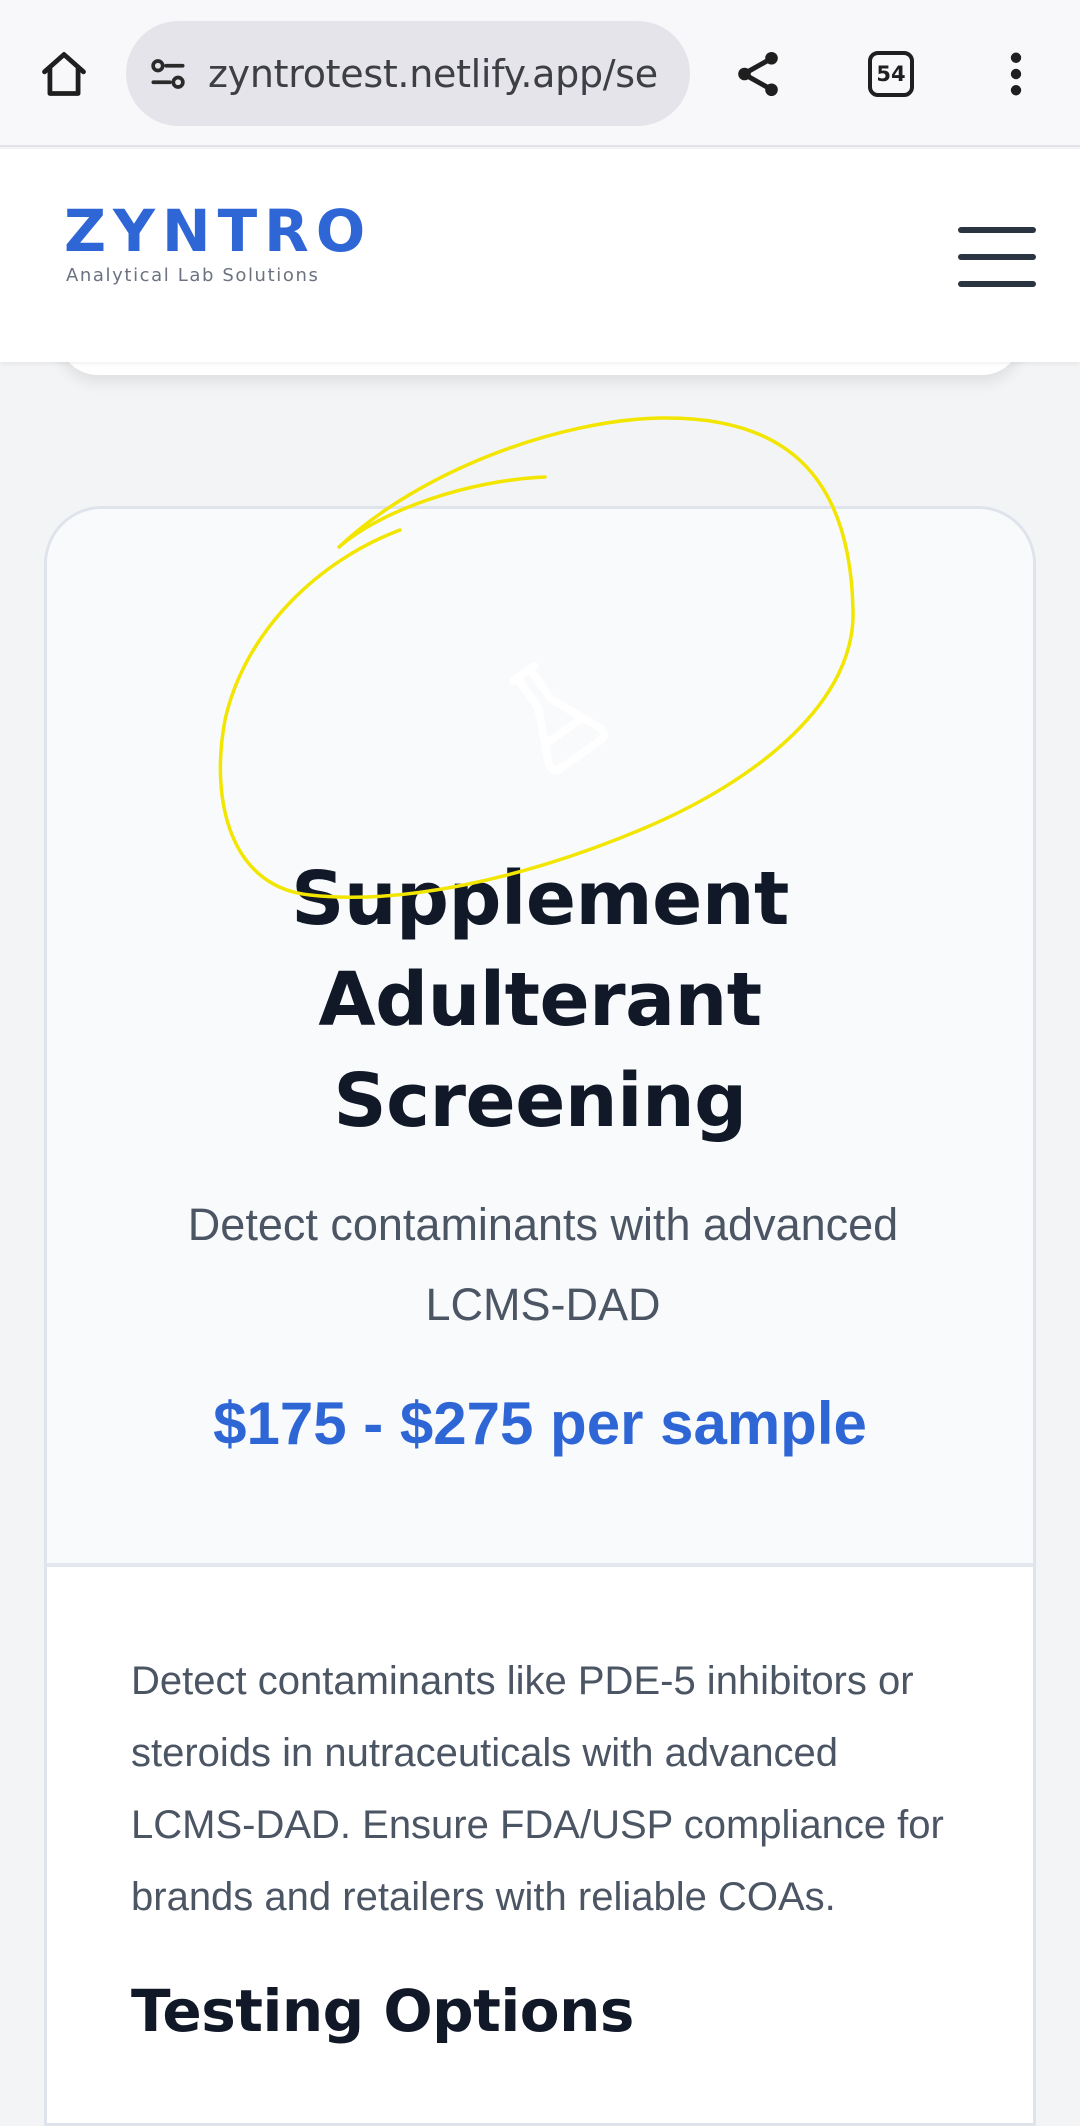 Image resolution: width=1080 pixels, height=2126 pixels. I want to click on address-bar: zyntrotest.netlify.app/se, so click(408, 73).